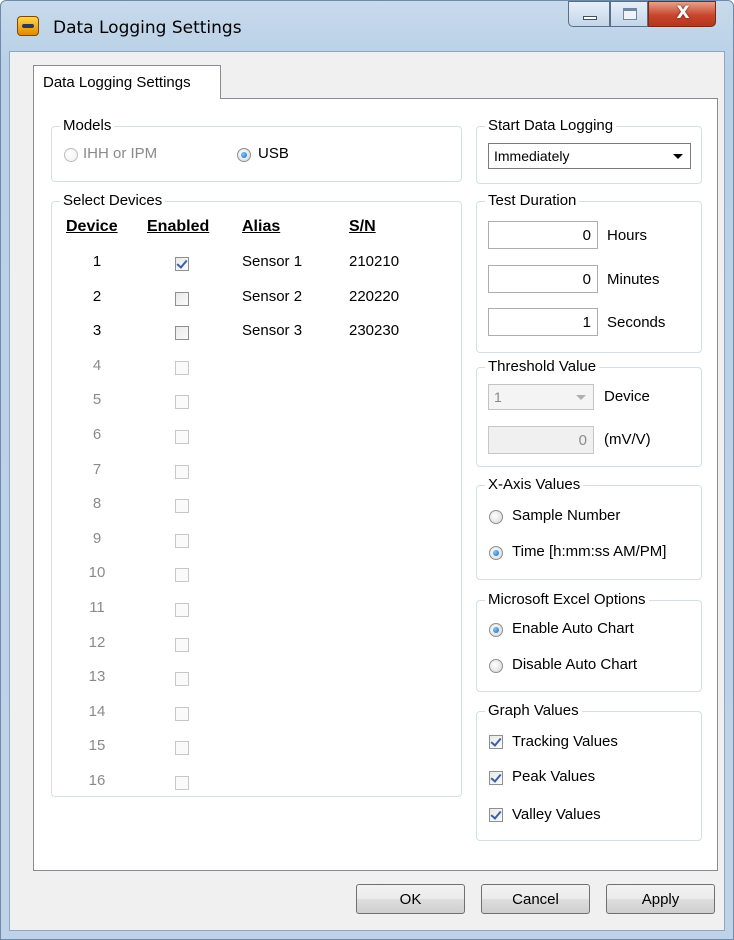 The width and height of the screenshot is (734, 940). What do you see at coordinates (374, 261) in the screenshot?
I see `device-serial-number: 210210` at bounding box center [374, 261].